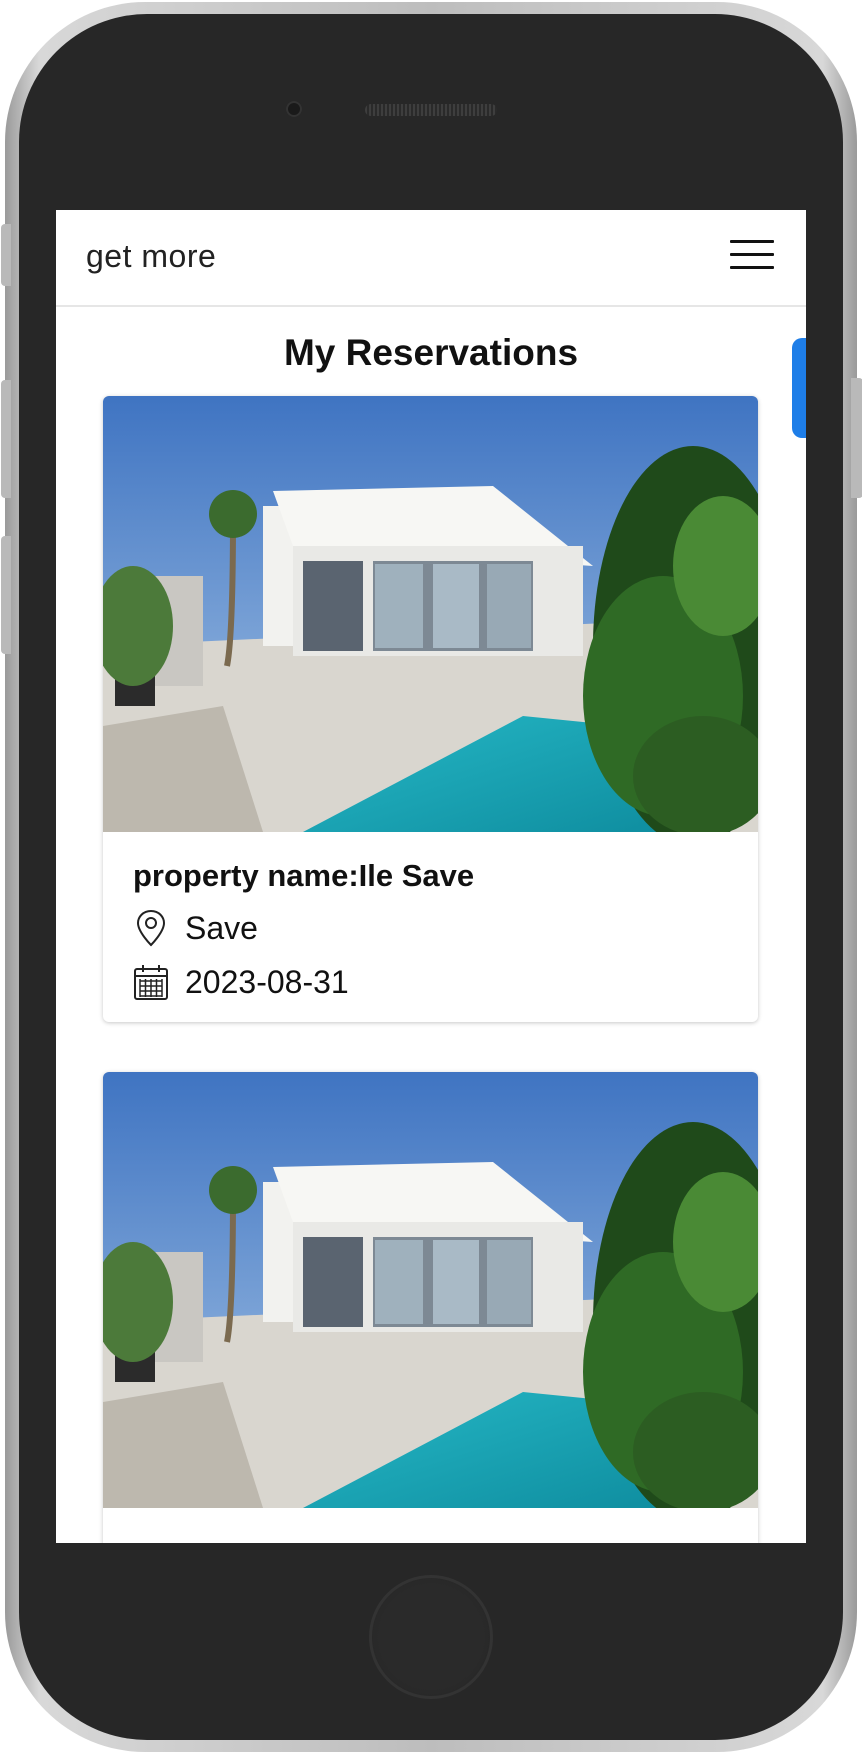 This screenshot has width=862, height=1754. What do you see at coordinates (151, 982) in the screenshot?
I see `calendar-icon` at bounding box center [151, 982].